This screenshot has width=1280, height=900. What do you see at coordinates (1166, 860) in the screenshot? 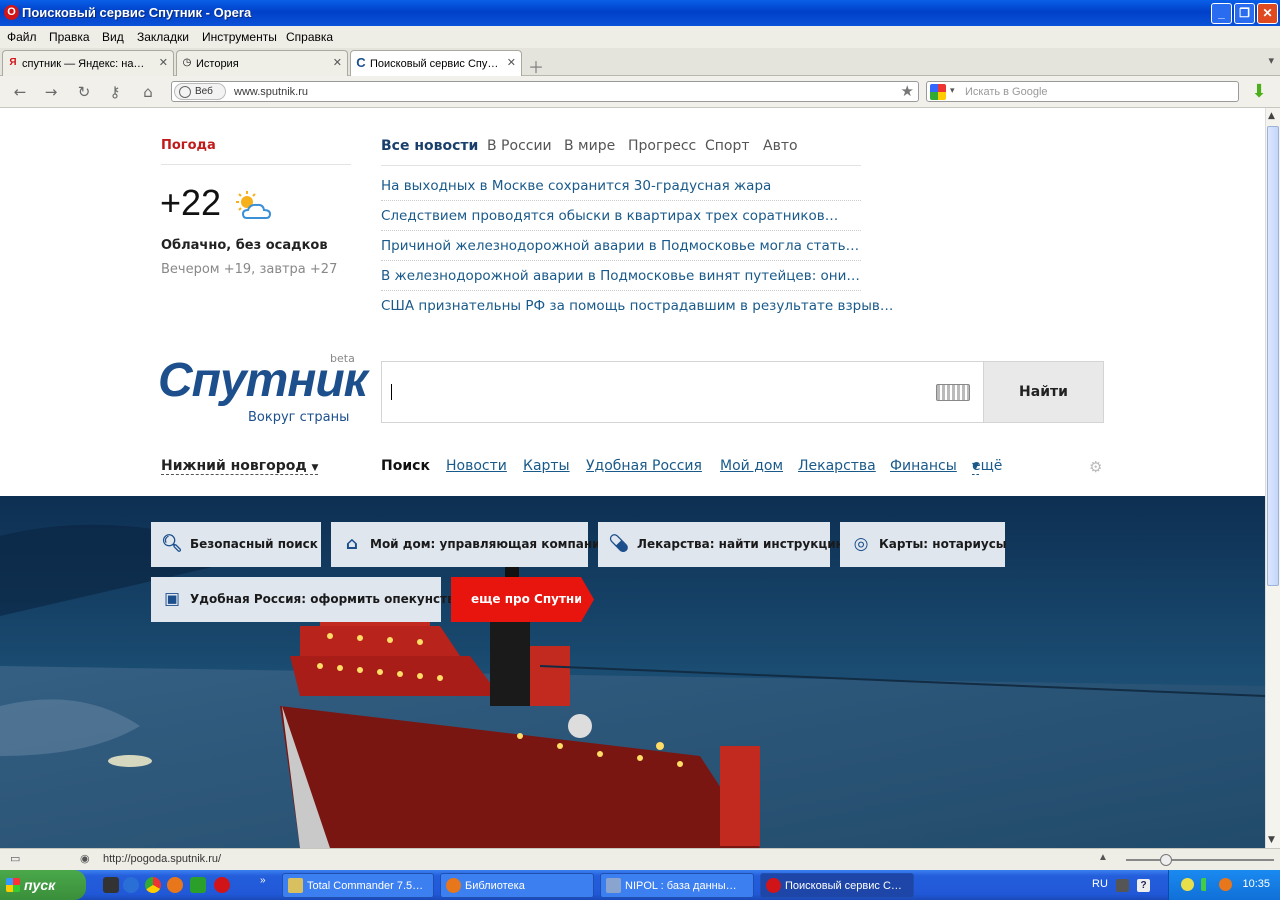
I see `zoom-slider-thumb` at bounding box center [1166, 860].